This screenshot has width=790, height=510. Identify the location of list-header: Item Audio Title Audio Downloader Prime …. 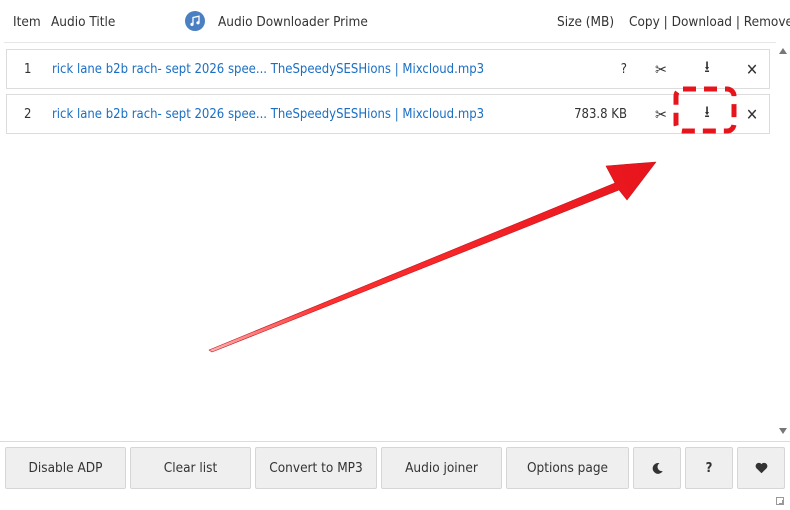
(395, 21).